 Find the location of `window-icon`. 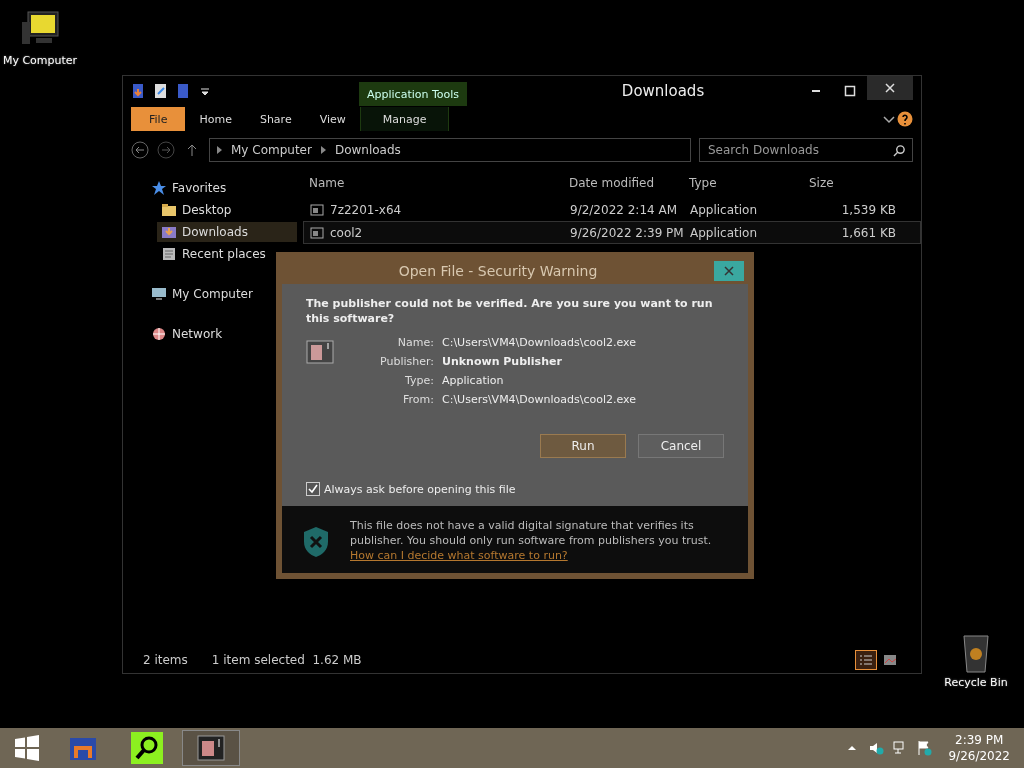

window-icon is located at coordinates (211, 748).